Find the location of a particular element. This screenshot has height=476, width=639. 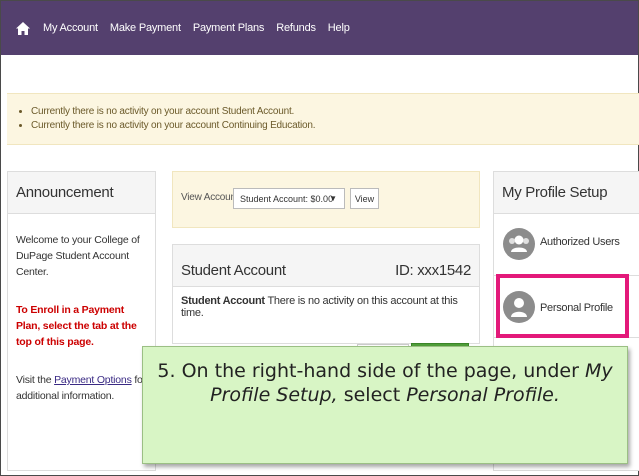

caret-down-icon: ▼ is located at coordinates (333, 198).